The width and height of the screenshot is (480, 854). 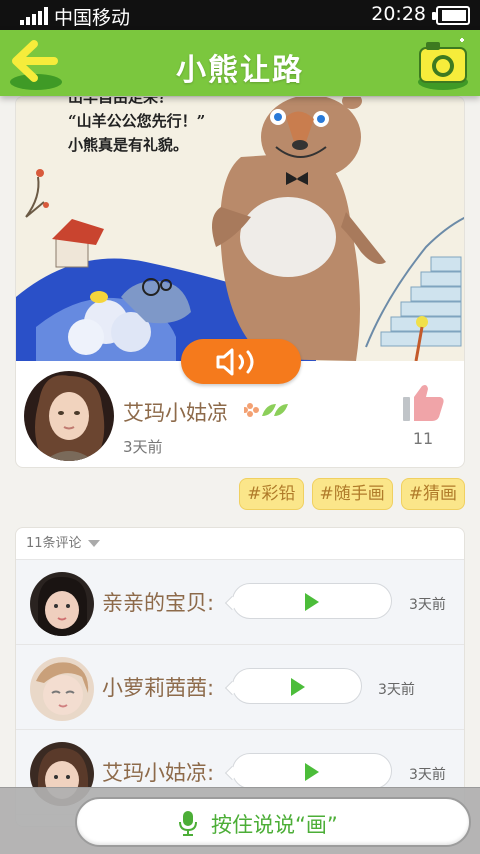 What do you see at coordinates (121, 101) in the screenshot?
I see `story-line: 山羊自由走来？` at bounding box center [121, 101].